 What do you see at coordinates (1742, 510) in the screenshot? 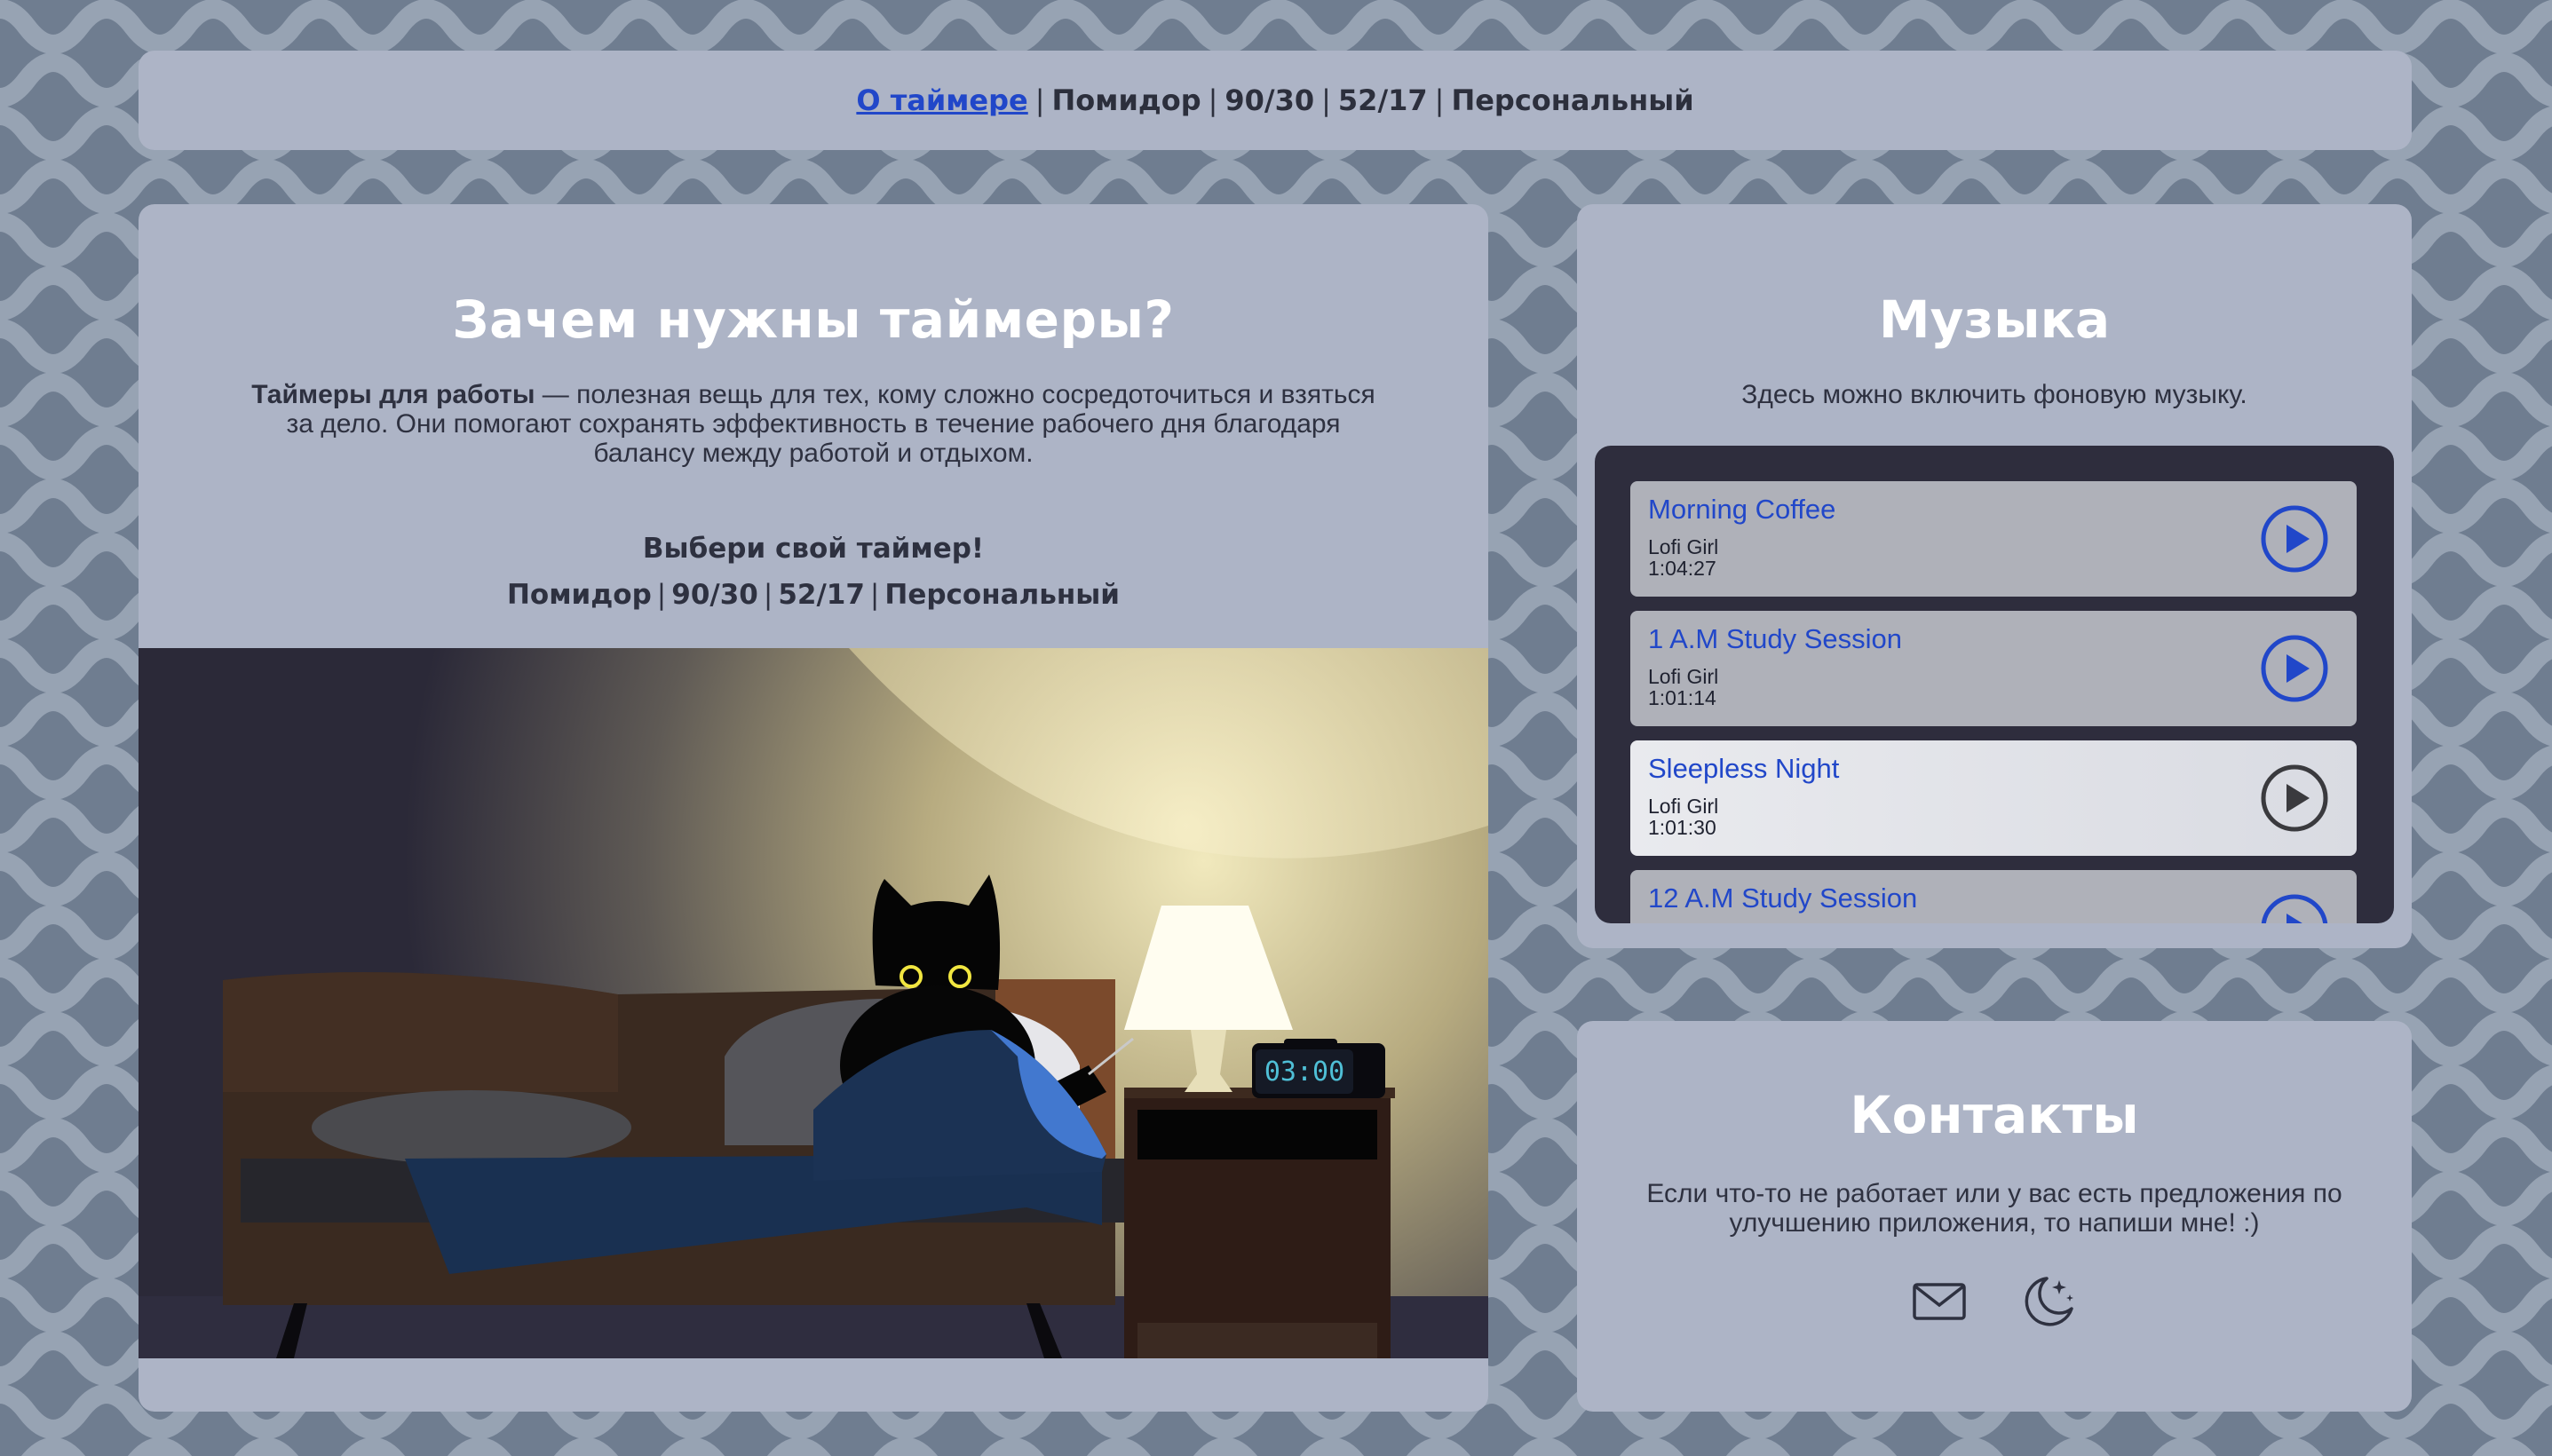
I see `track-title: Morning Coffee` at bounding box center [1742, 510].